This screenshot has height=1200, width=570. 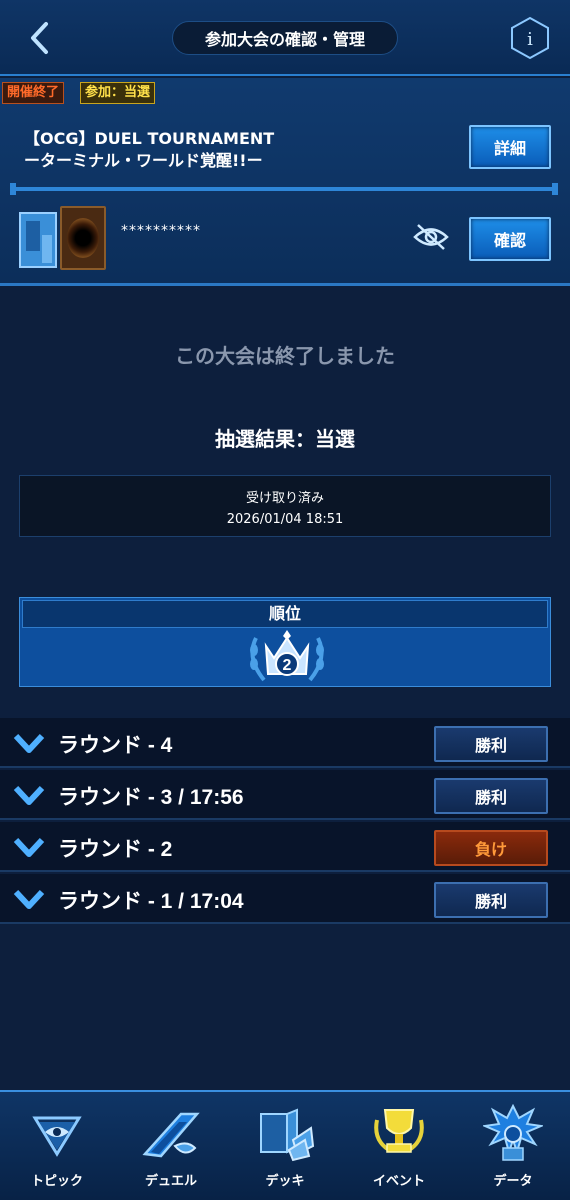 I want to click on deck-icon, so click(x=287, y=1135).